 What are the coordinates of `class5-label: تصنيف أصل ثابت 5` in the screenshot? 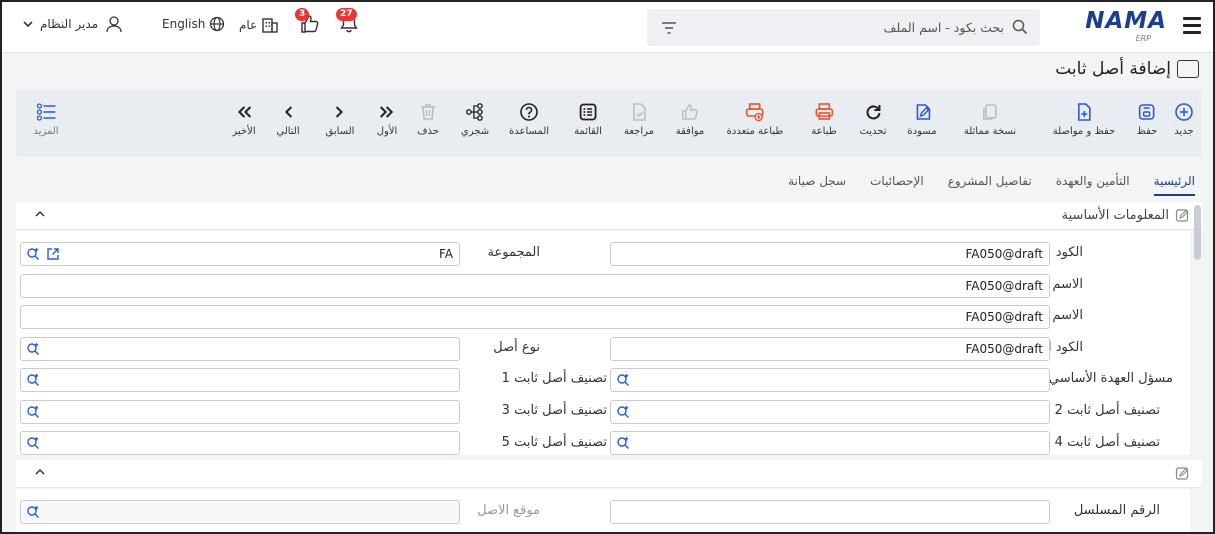 It's located at (554, 442).